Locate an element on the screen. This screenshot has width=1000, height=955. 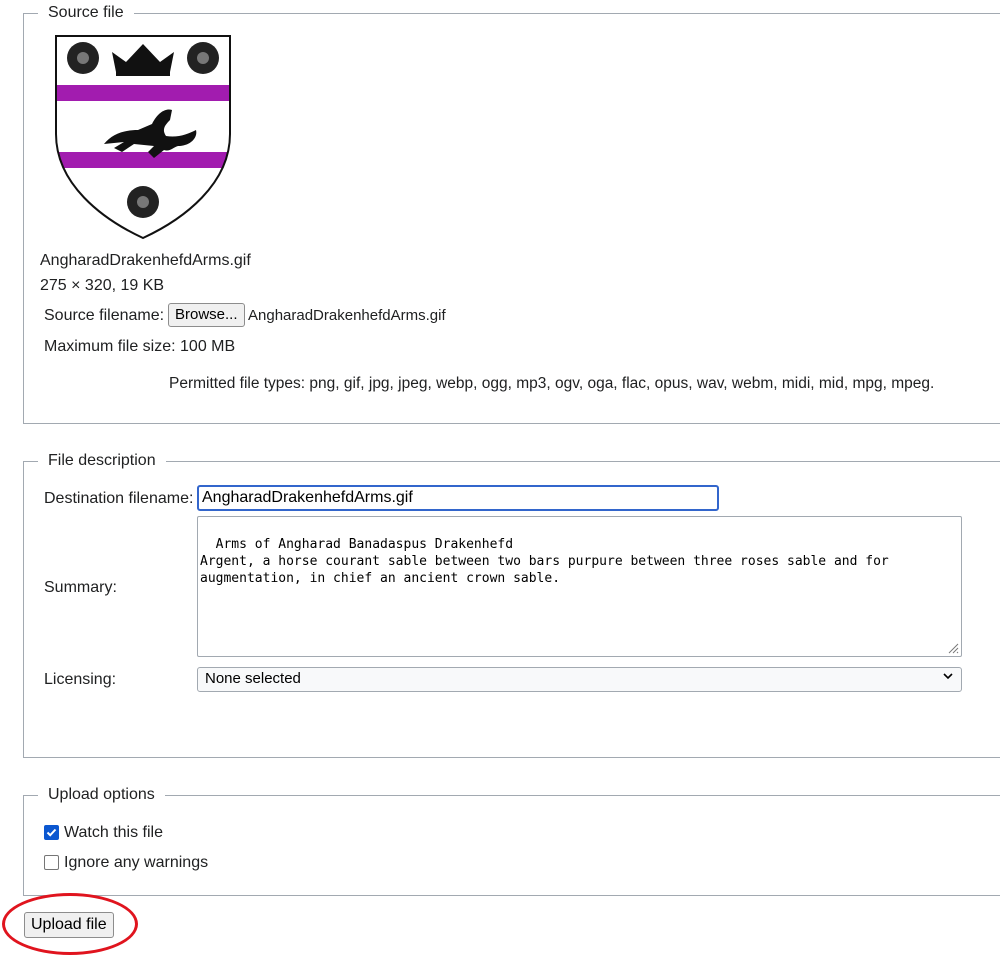
file-description-legend: File description is located at coordinates (102, 460).